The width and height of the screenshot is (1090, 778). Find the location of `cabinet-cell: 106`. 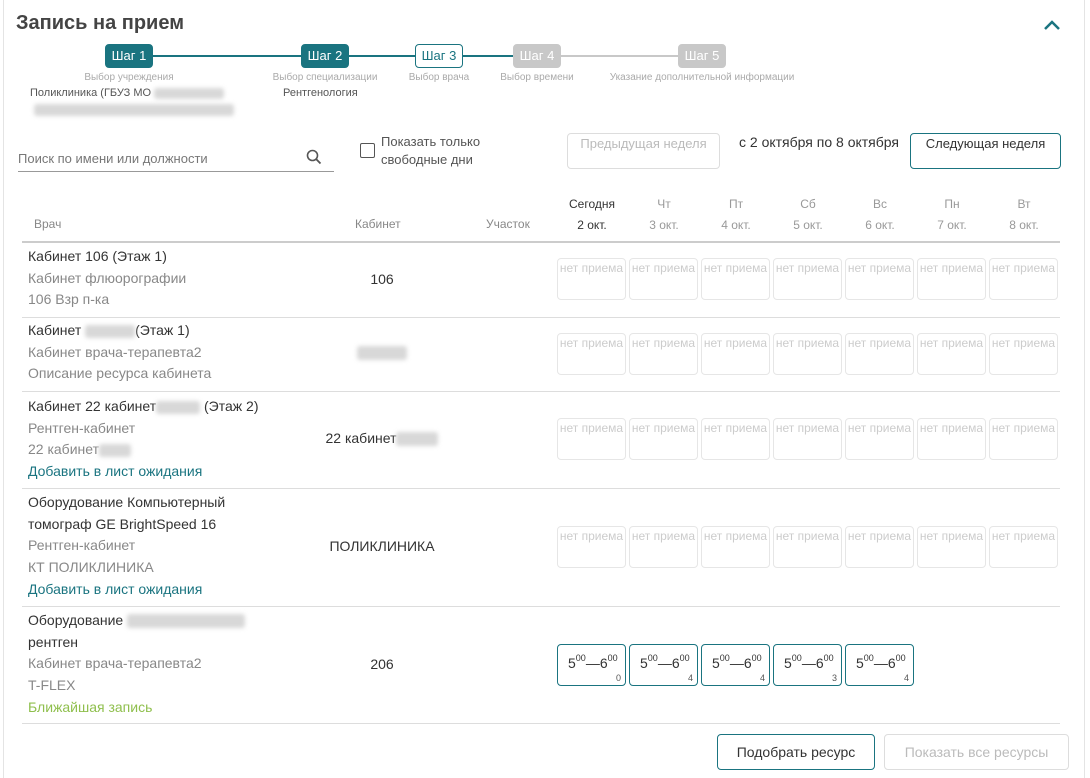

cabinet-cell: 106 is located at coordinates (382, 279).